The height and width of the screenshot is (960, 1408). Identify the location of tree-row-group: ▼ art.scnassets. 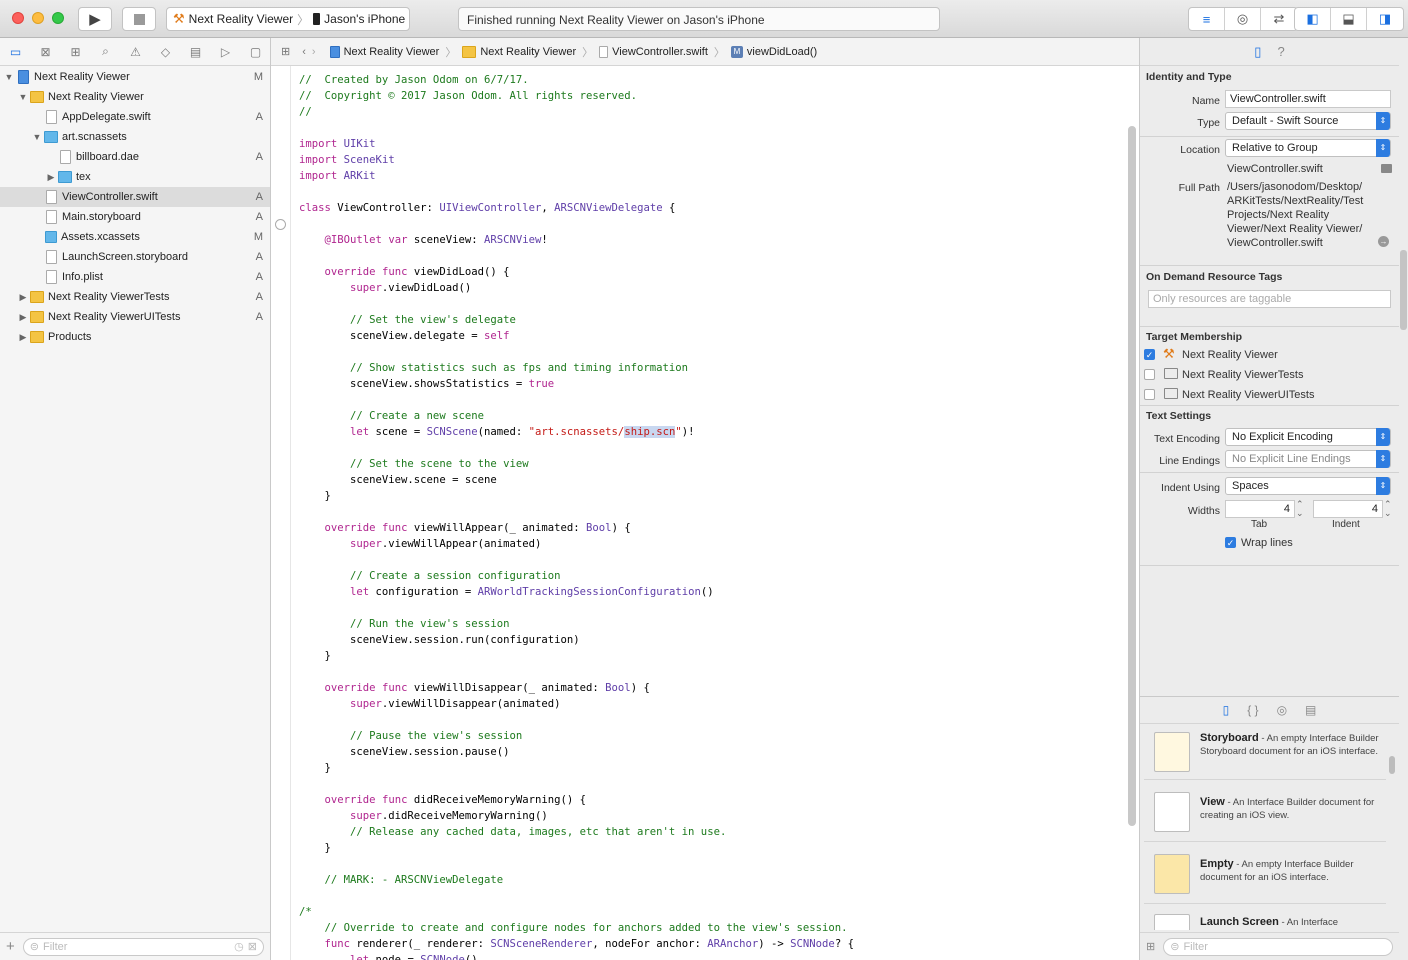
(135, 137).